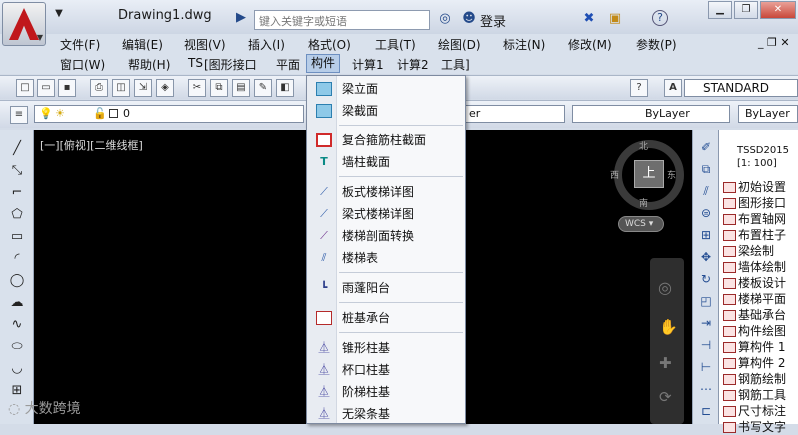 This screenshot has width=798, height=435. What do you see at coordinates (121, 88) in the screenshot?
I see `preview-icon: ◫` at bounding box center [121, 88].